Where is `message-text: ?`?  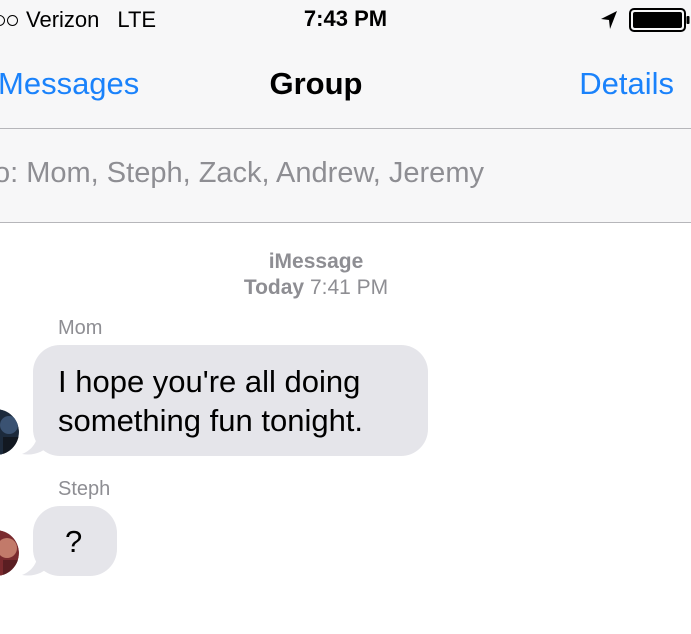 message-text: ? is located at coordinates (74, 541).